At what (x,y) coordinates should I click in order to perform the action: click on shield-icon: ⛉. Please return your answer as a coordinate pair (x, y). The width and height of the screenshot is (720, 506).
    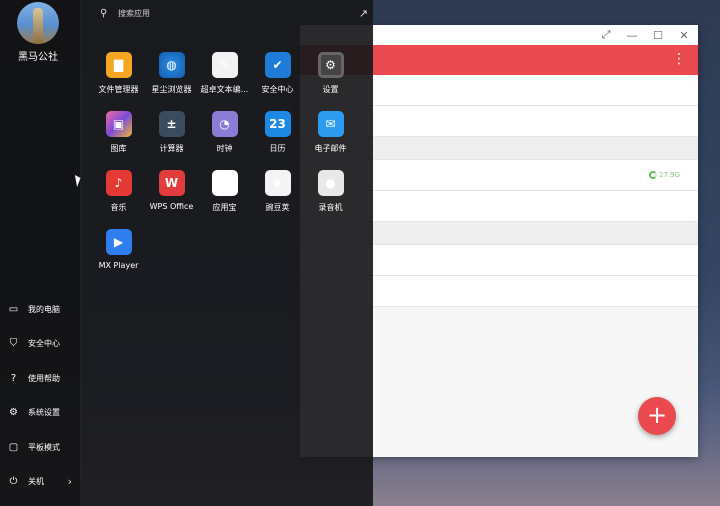
    Looking at the image, I should click on (13, 344).